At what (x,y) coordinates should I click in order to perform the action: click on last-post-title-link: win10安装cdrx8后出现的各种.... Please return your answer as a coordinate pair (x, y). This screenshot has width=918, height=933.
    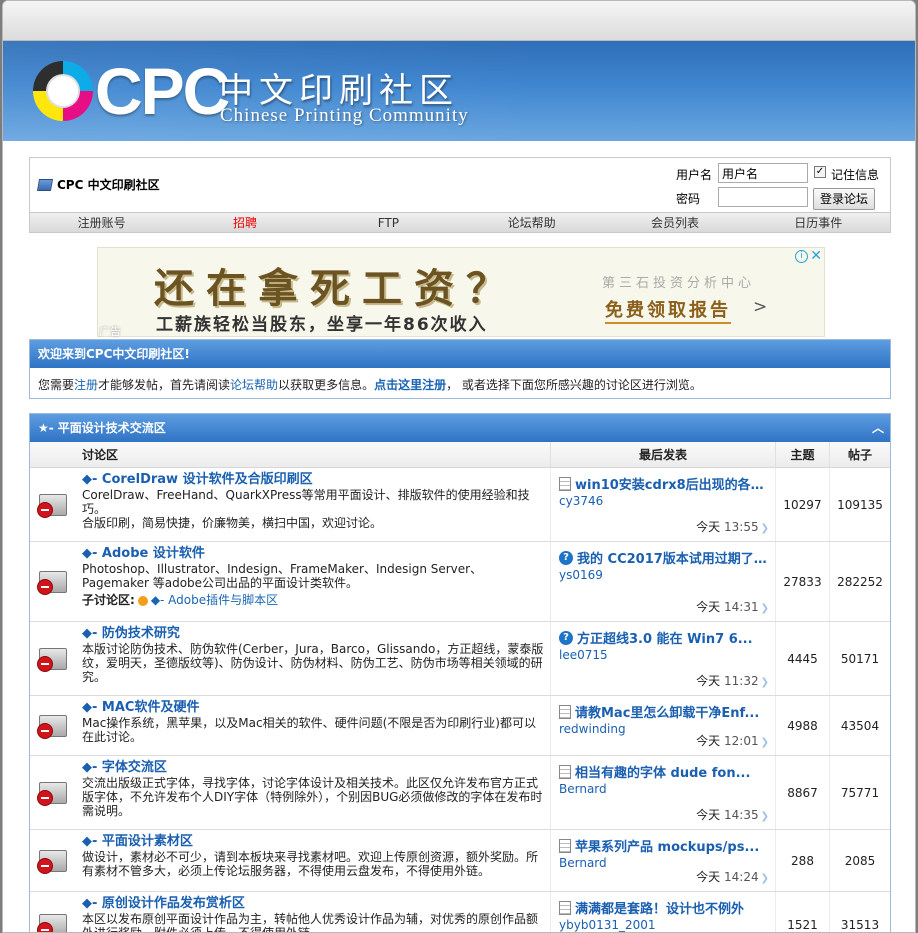
    Looking at the image, I should click on (671, 483).